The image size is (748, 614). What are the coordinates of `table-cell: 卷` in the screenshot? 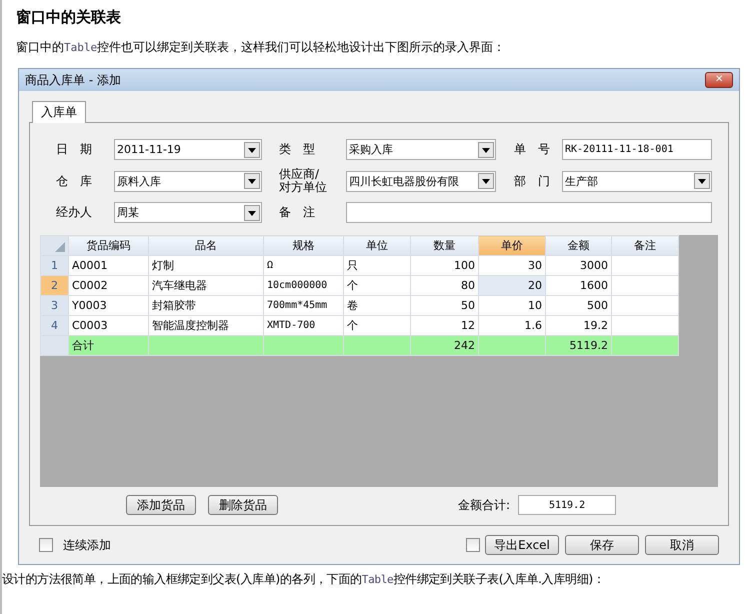 It's located at (377, 306).